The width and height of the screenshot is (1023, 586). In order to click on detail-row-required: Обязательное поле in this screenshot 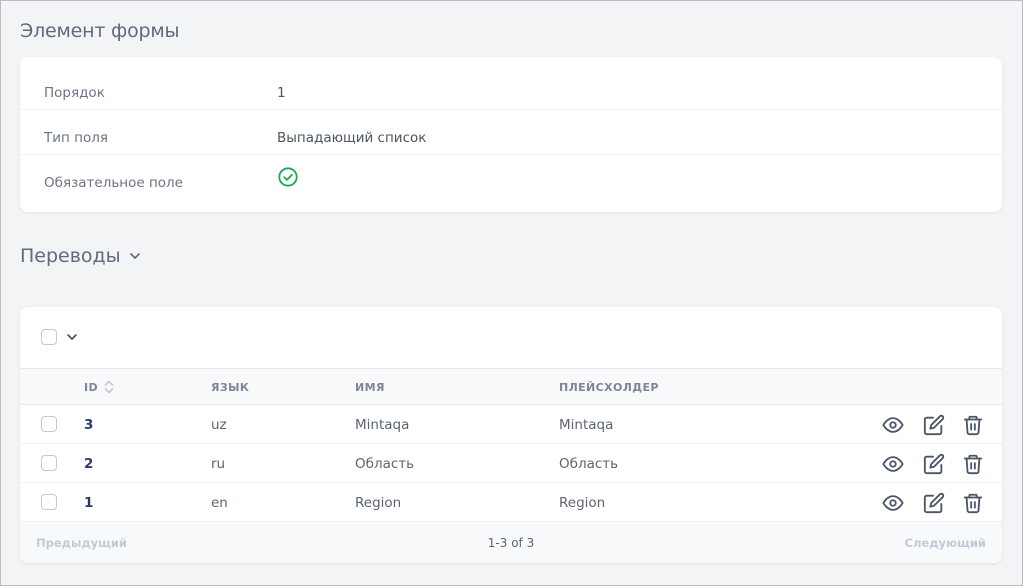, I will do `click(511, 177)`.